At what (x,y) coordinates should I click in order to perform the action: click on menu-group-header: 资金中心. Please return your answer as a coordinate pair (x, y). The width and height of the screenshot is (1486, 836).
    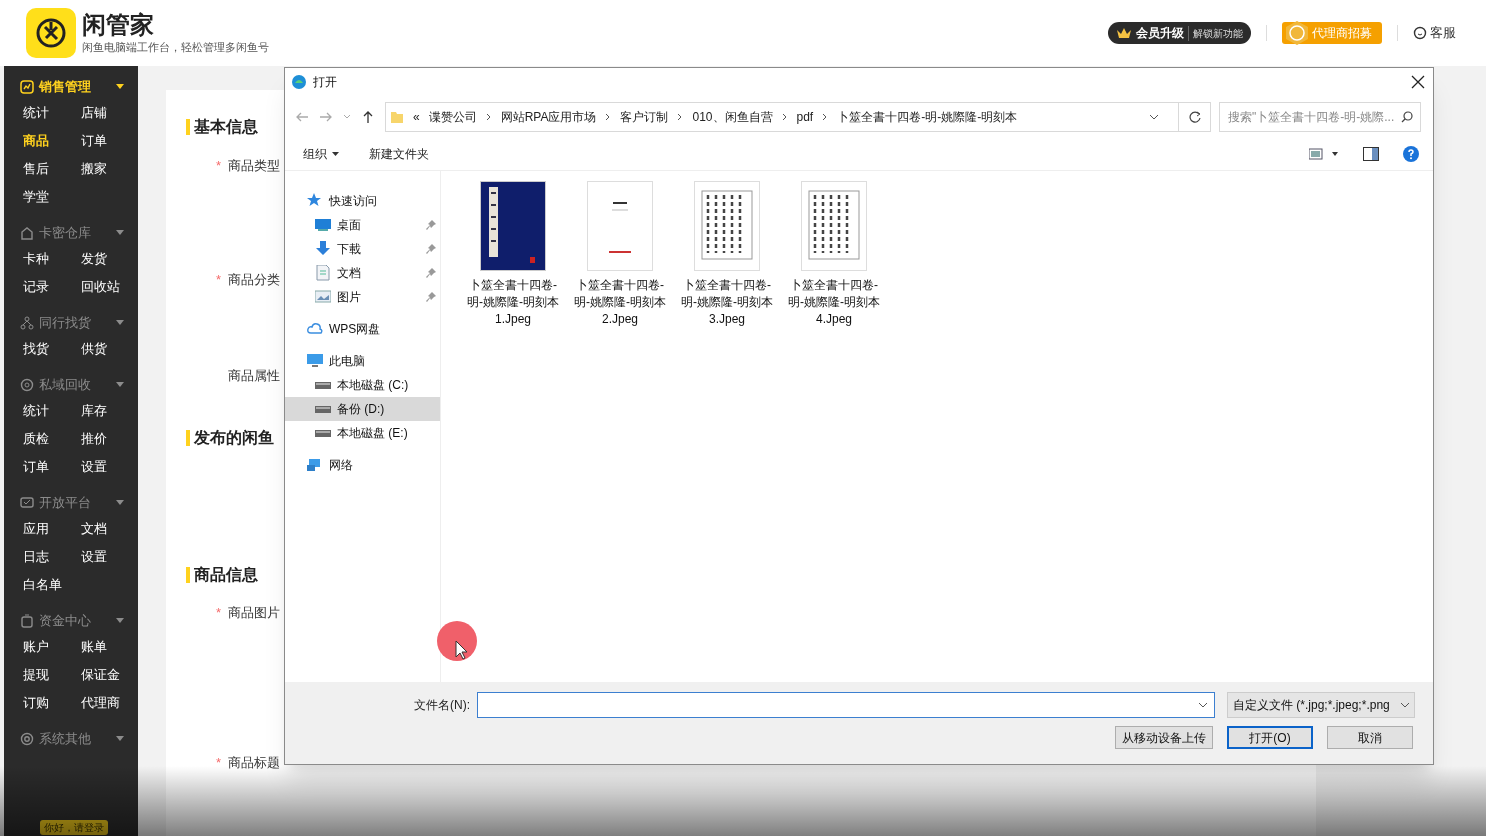
    Looking at the image, I should click on (71, 621).